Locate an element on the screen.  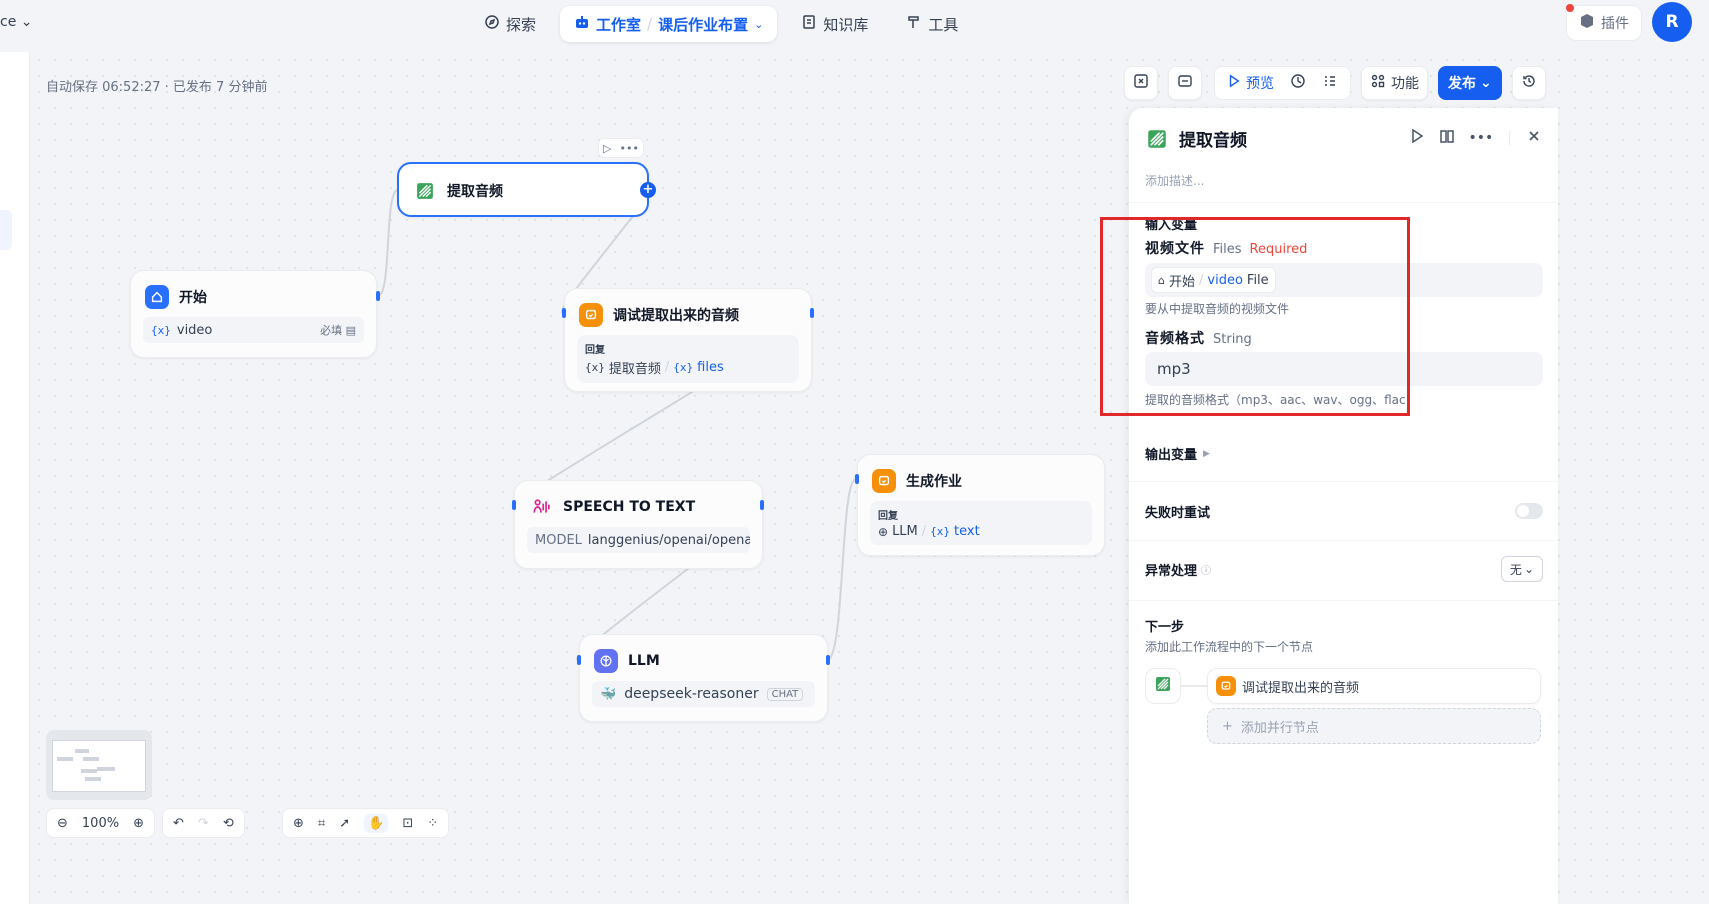
play-icon is located at coordinates (1234, 83).